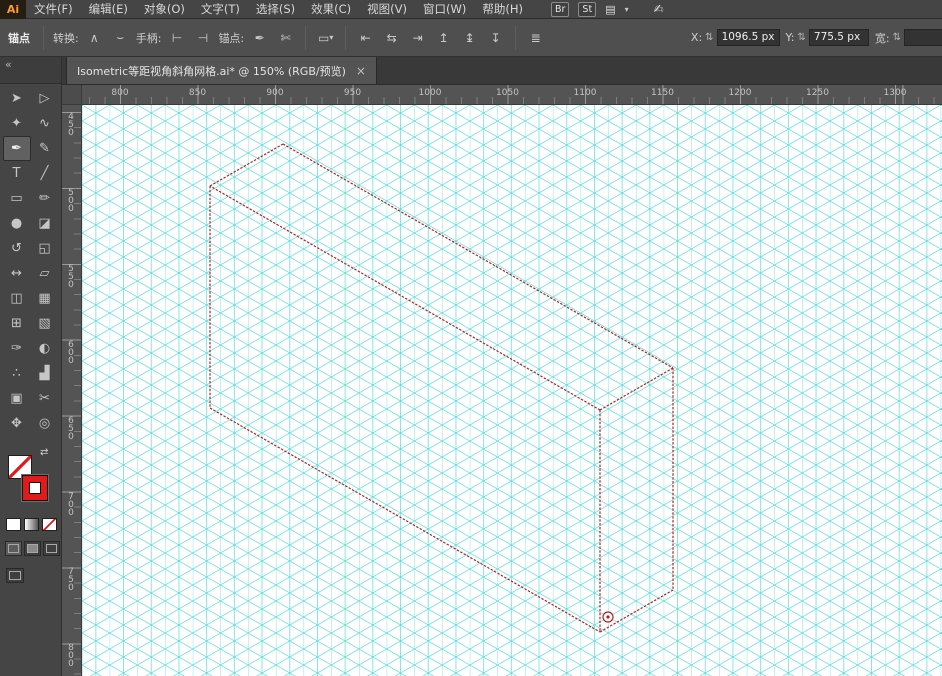 The image size is (942, 676). Describe the element at coordinates (502, 9) in the screenshot. I see `menu-item: 帮助(H)` at that location.